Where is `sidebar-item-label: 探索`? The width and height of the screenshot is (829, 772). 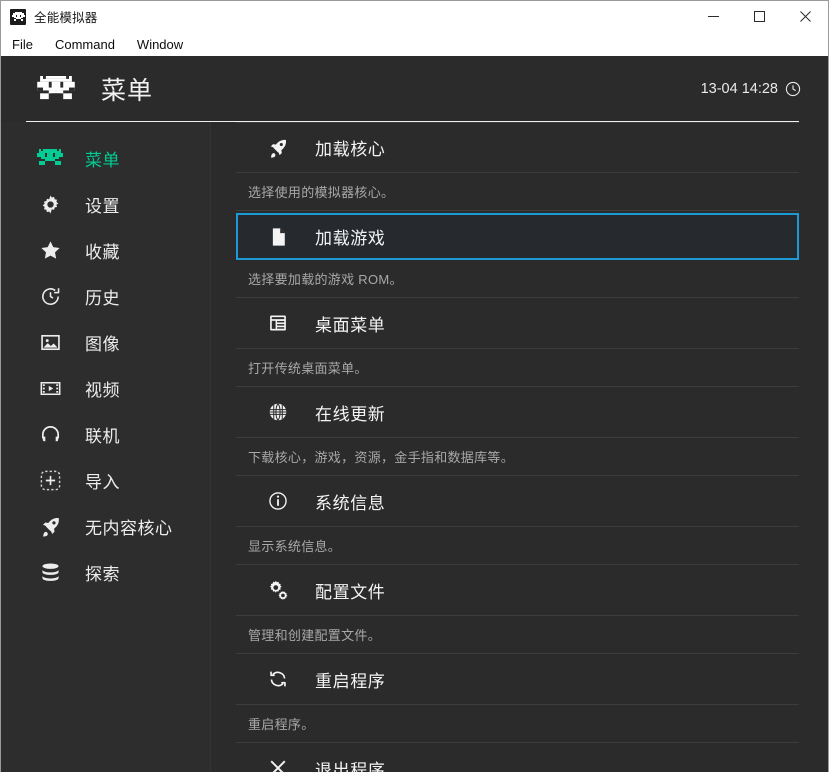 sidebar-item-label: 探索 is located at coordinates (102, 574).